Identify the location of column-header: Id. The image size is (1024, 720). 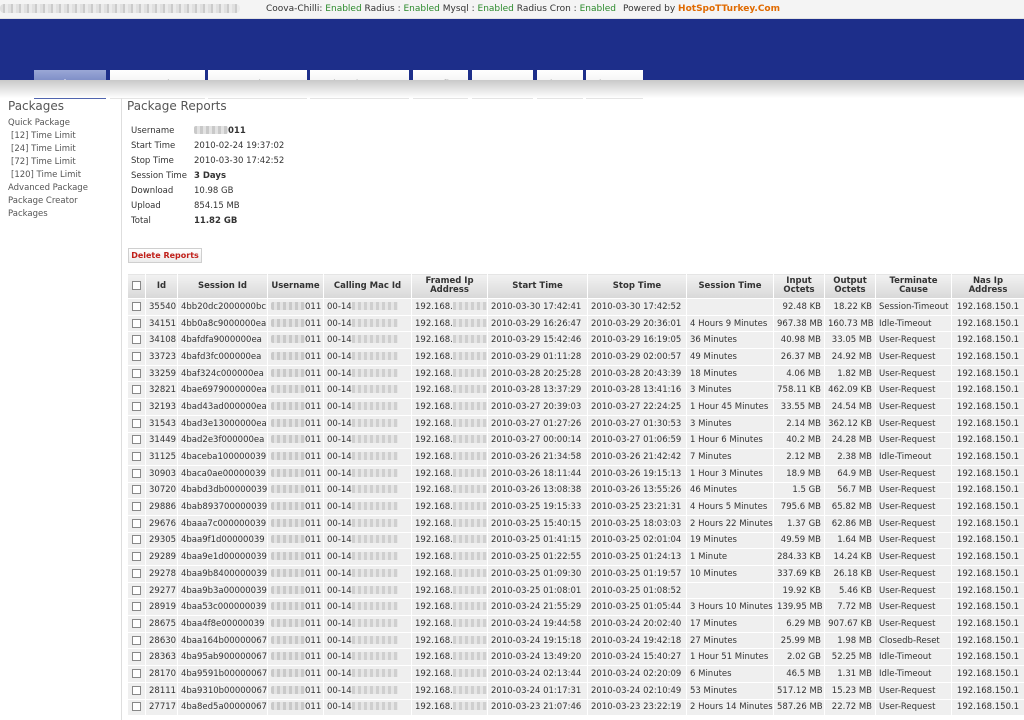
(161, 286).